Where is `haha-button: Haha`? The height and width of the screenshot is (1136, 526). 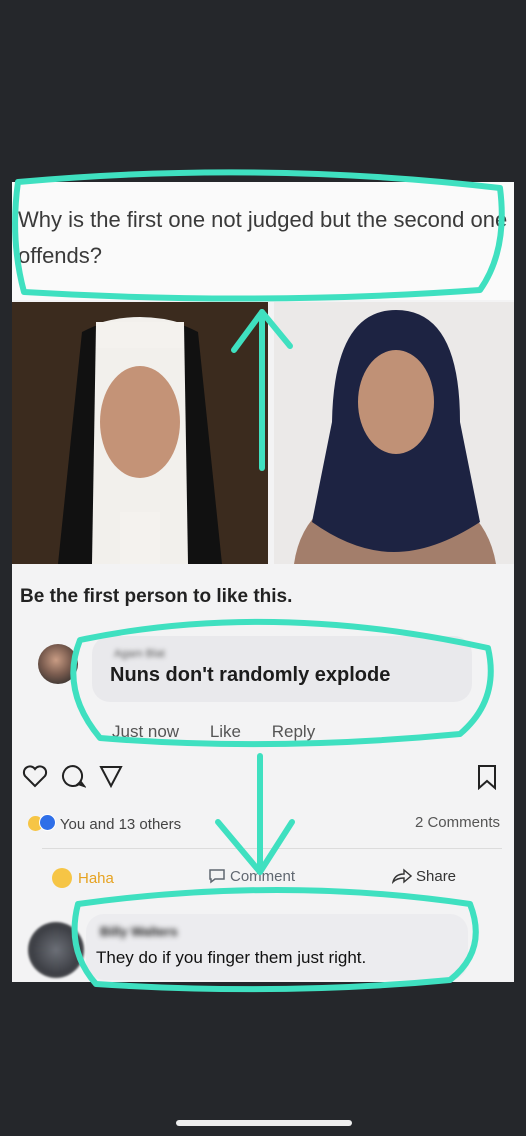 haha-button: Haha is located at coordinates (83, 878).